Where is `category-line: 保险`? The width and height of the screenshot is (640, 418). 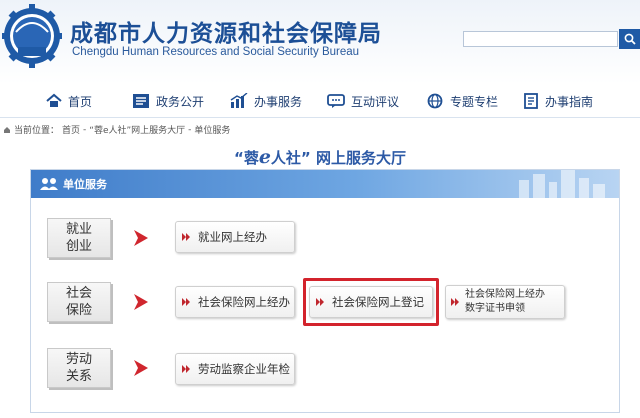 category-line: 保险 is located at coordinates (78, 310).